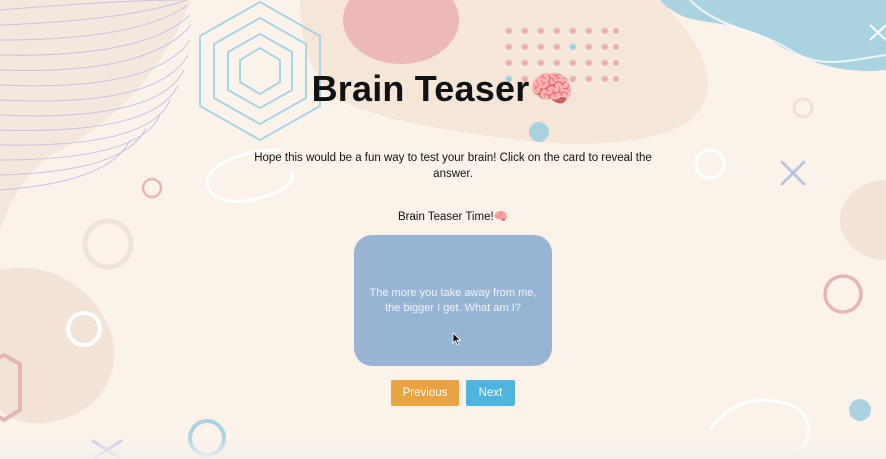 The width and height of the screenshot is (886, 459). I want to click on bg-ring-beige, so click(108, 244).